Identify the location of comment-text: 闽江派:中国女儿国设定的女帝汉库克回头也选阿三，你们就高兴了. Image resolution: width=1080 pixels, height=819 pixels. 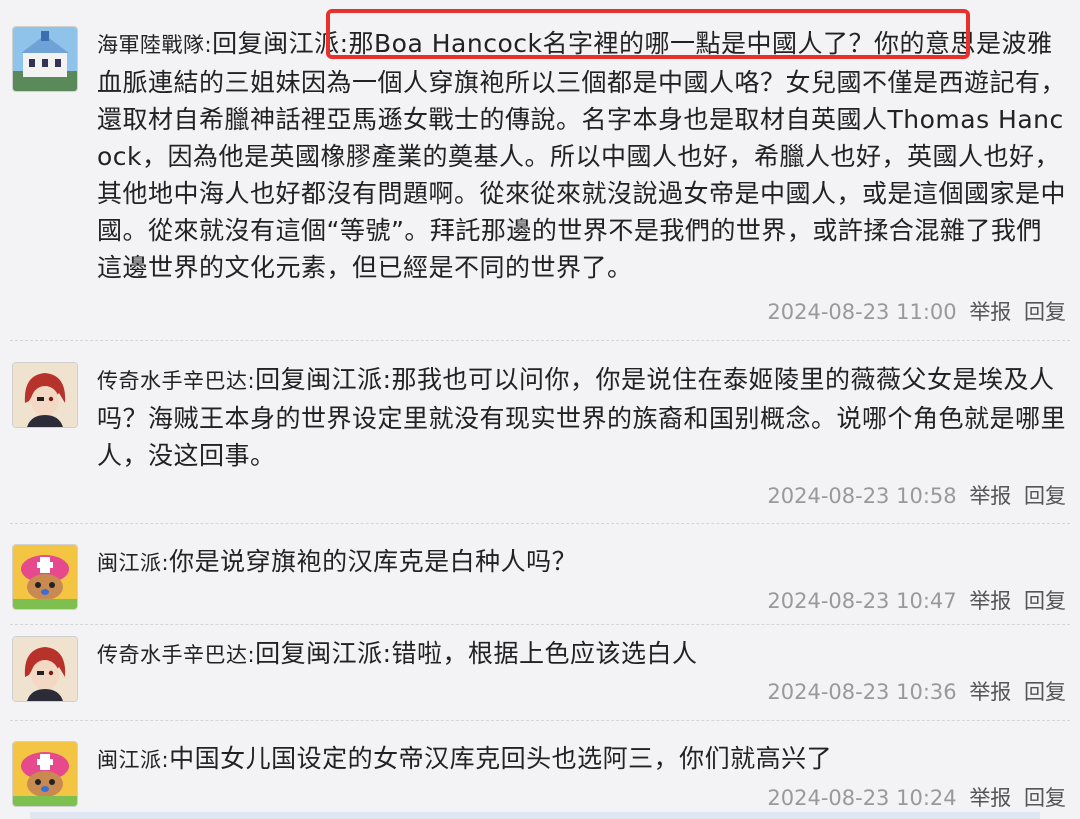
(465, 758).